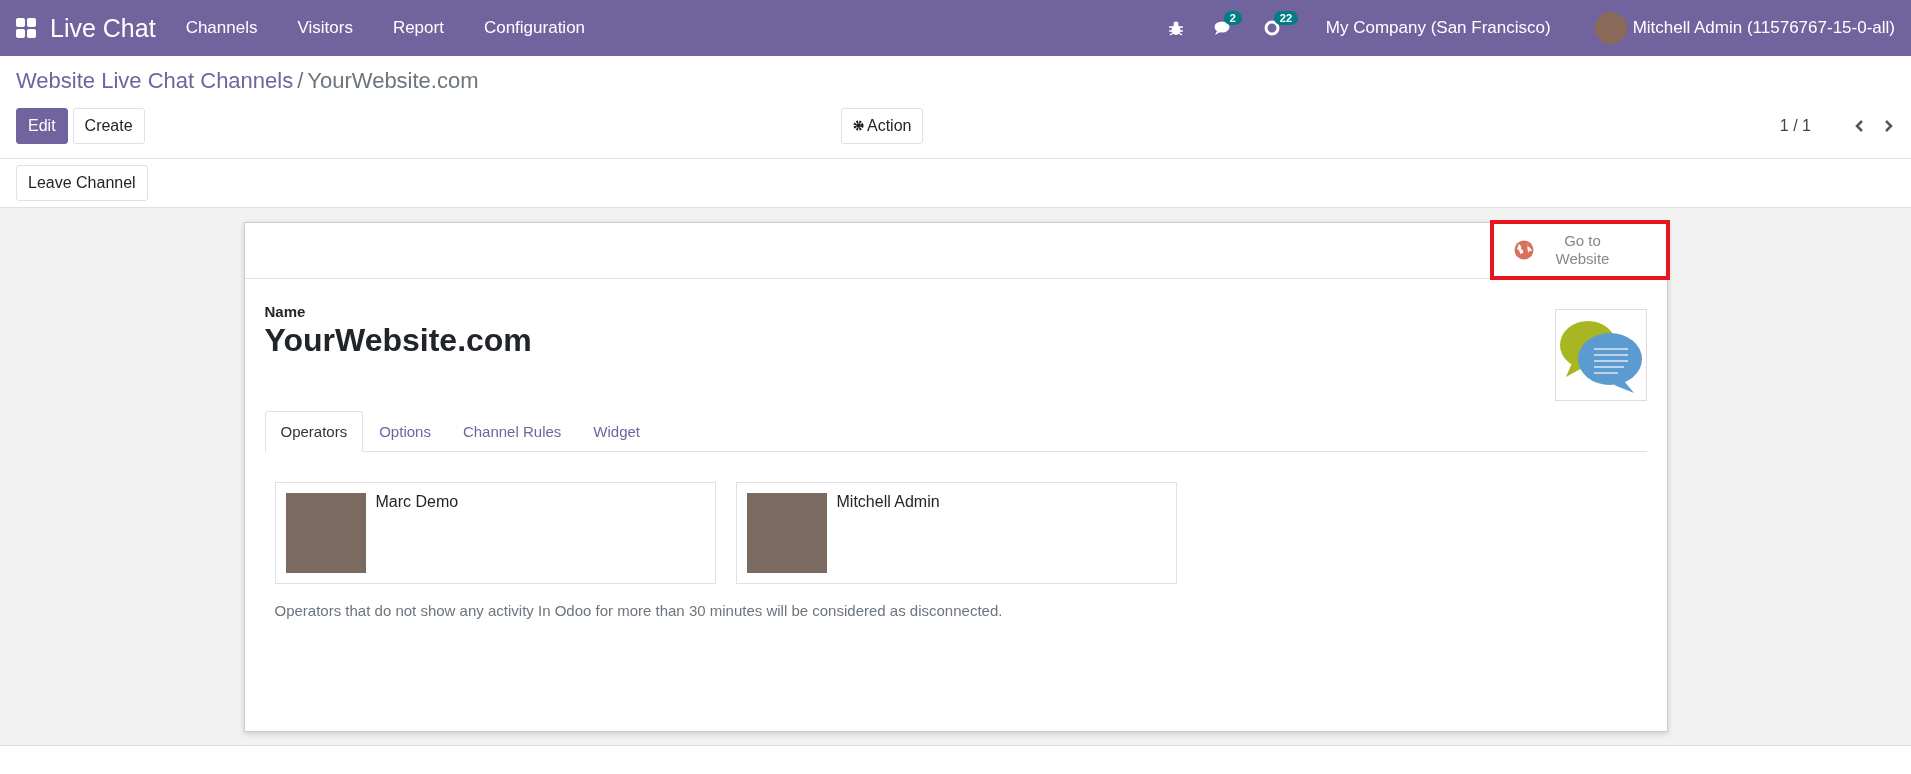 Image resolution: width=1911 pixels, height=774 pixels. I want to click on menu-item: Visitors, so click(325, 28).